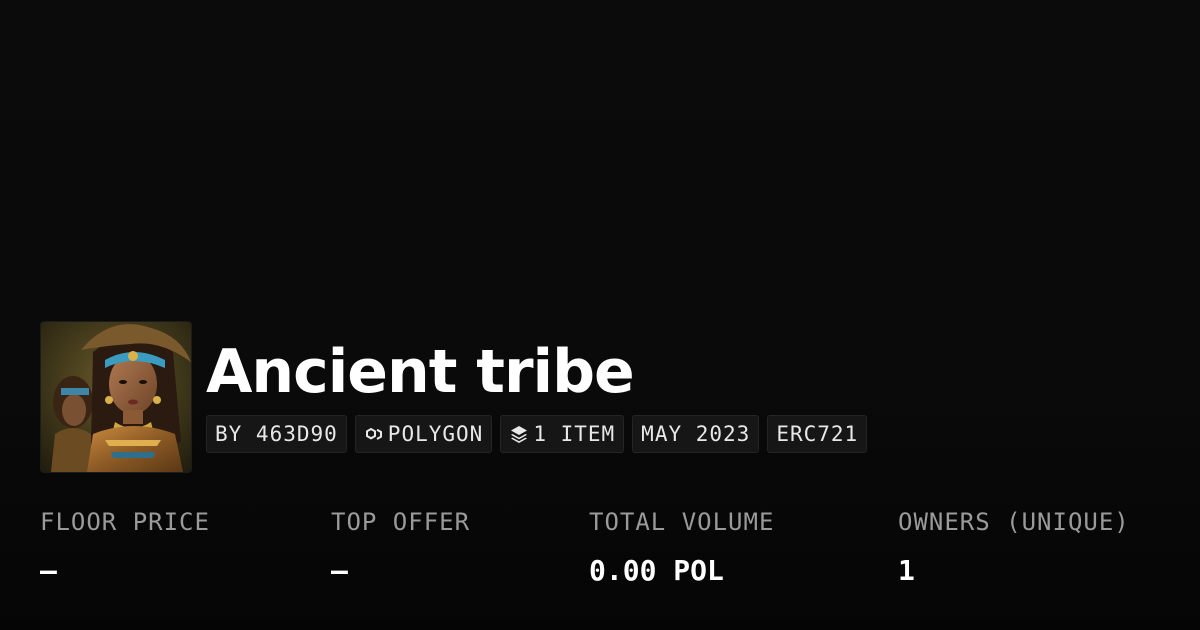 This screenshot has height=630, width=1200. I want to click on total-volume-label: TOTAL VOLUME, so click(682, 522).